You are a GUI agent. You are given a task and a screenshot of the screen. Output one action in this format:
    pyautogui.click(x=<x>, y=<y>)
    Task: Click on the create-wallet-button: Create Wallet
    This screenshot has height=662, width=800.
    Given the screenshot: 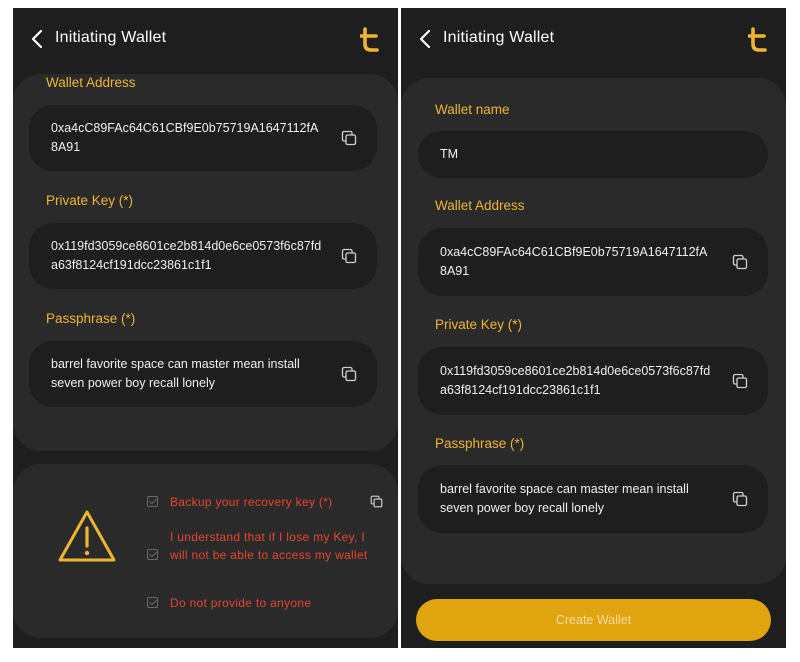 What is the action you would take?
    pyautogui.click(x=593, y=620)
    